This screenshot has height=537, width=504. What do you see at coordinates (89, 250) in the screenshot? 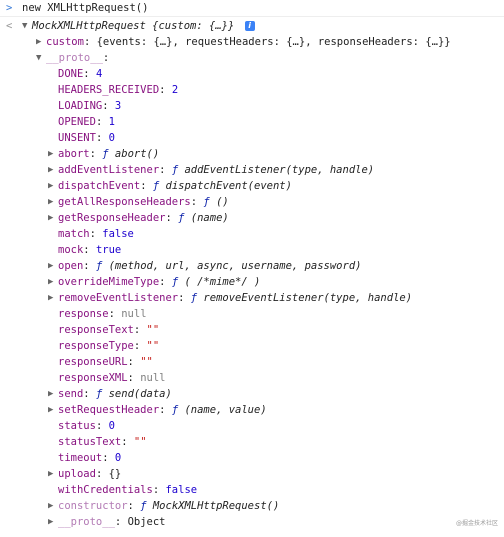
I see `prop-text: mock: true` at bounding box center [89, 250].